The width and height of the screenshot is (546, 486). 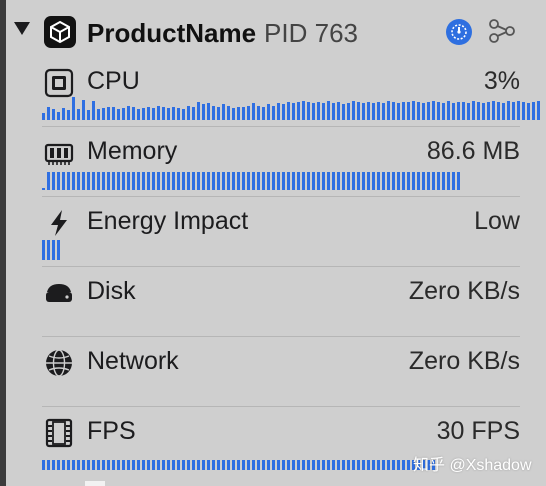 What do you see at coordinates (95, 483) in the screenshot?
I see `bottom-edge-fragment` at bounding box center [95, 483].